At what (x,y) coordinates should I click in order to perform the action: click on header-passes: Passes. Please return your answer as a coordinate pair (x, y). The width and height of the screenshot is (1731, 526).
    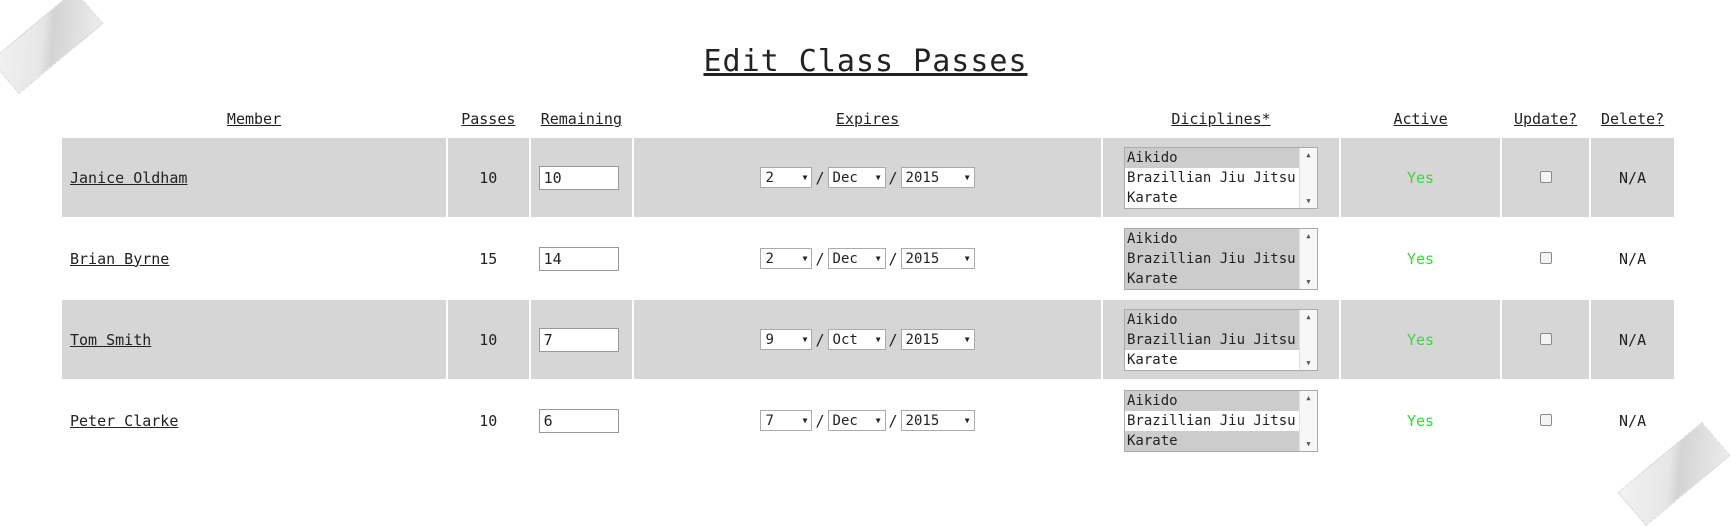
    Looking at the image, I should click on (488, 119).